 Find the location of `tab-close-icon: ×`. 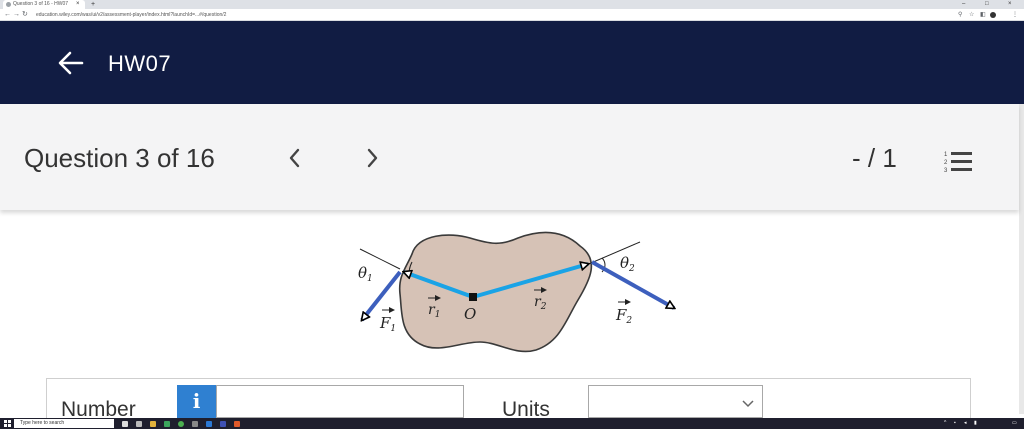

tab-close-icon: × is located at coordinates (78, 4).